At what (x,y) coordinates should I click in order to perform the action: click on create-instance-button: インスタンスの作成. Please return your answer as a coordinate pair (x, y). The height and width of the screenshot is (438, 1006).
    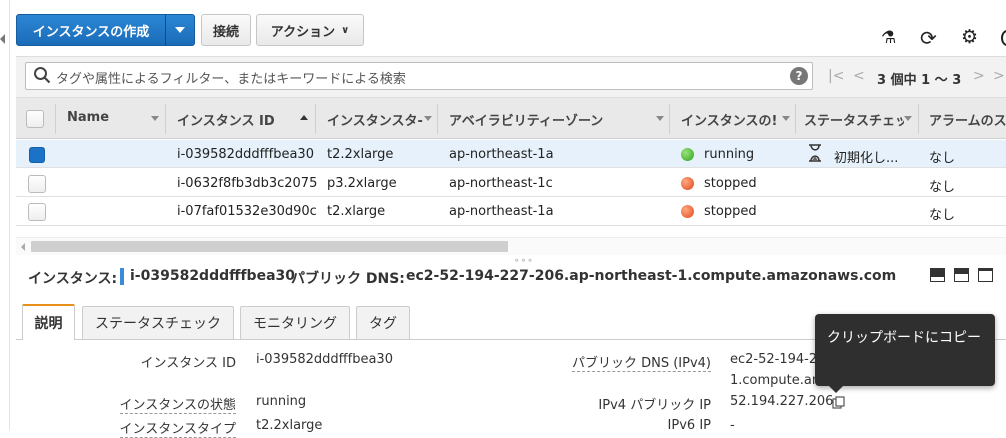
    Looking at the image, I should click on (91, 30).